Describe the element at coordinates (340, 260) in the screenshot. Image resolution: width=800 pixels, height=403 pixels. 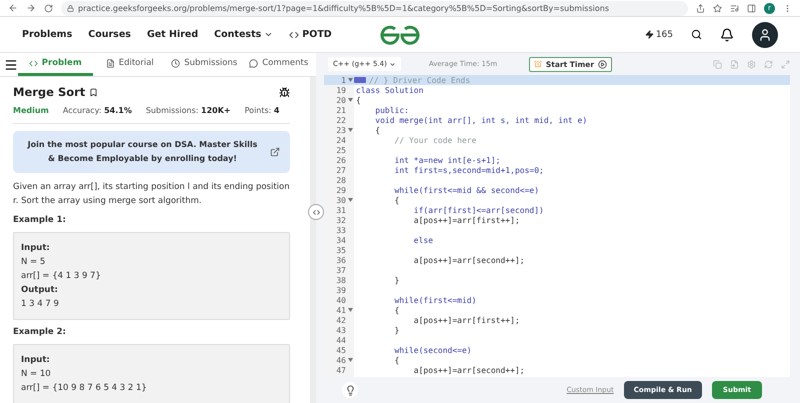
I see `line-number: 36` at that location.